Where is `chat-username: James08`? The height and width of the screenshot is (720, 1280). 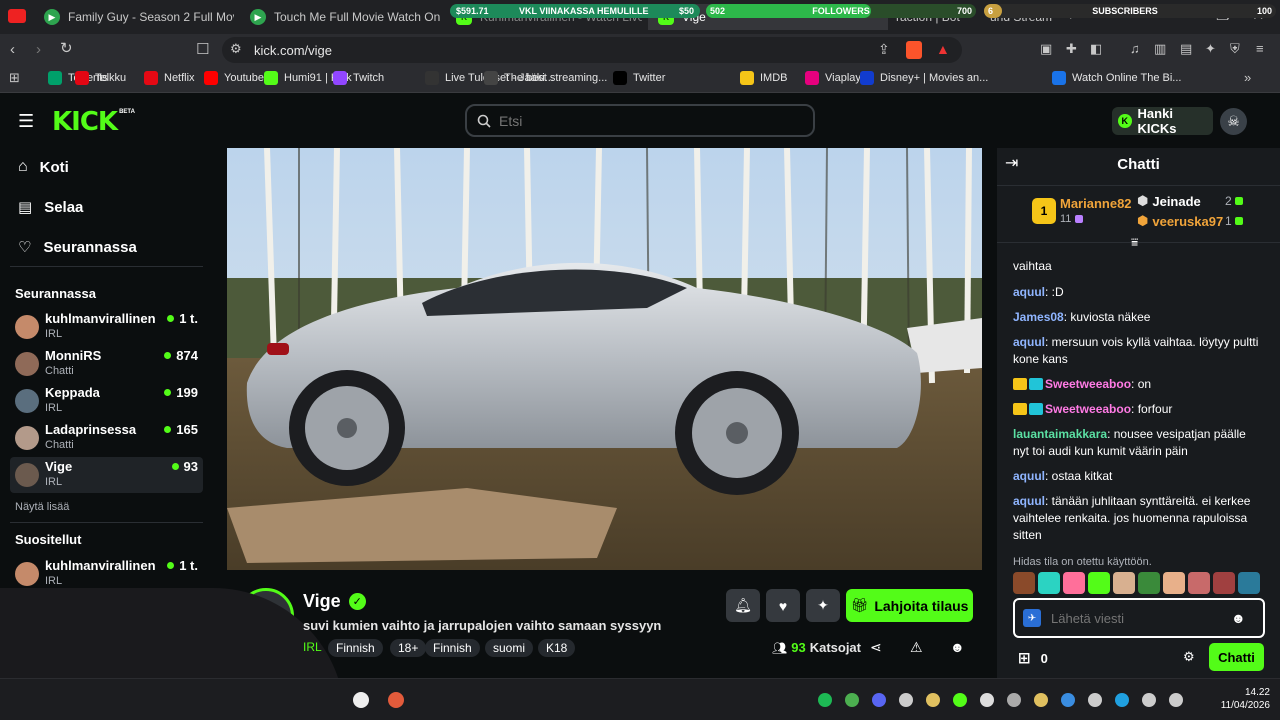 chat-username: James08 is located at coordinates (1038, 317).